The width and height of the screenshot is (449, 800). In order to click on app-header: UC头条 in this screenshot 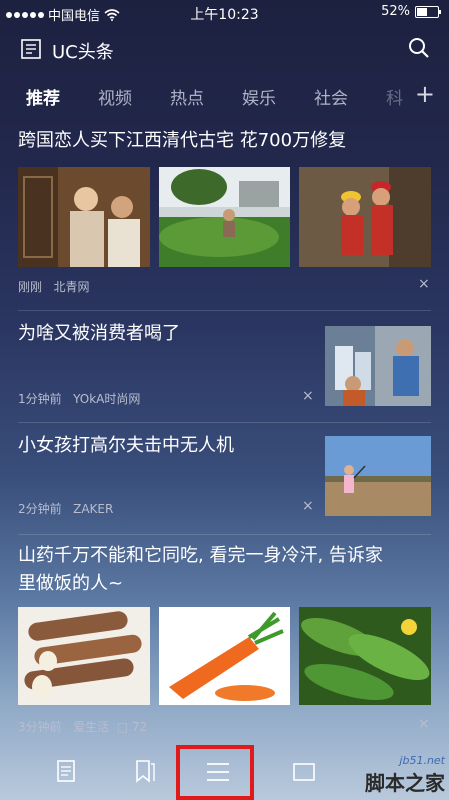, I will do `click(224, 50)`.